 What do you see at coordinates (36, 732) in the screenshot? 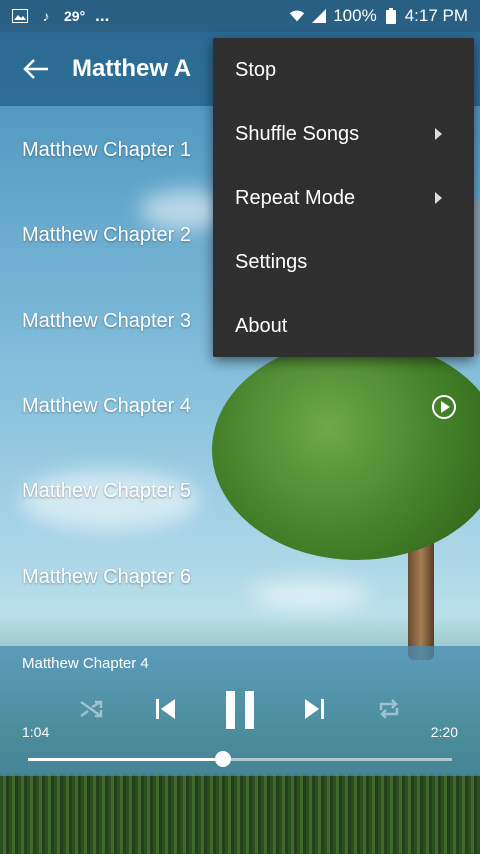
I see `elapsed-time: 1:04` at bounding box center [36, 732].